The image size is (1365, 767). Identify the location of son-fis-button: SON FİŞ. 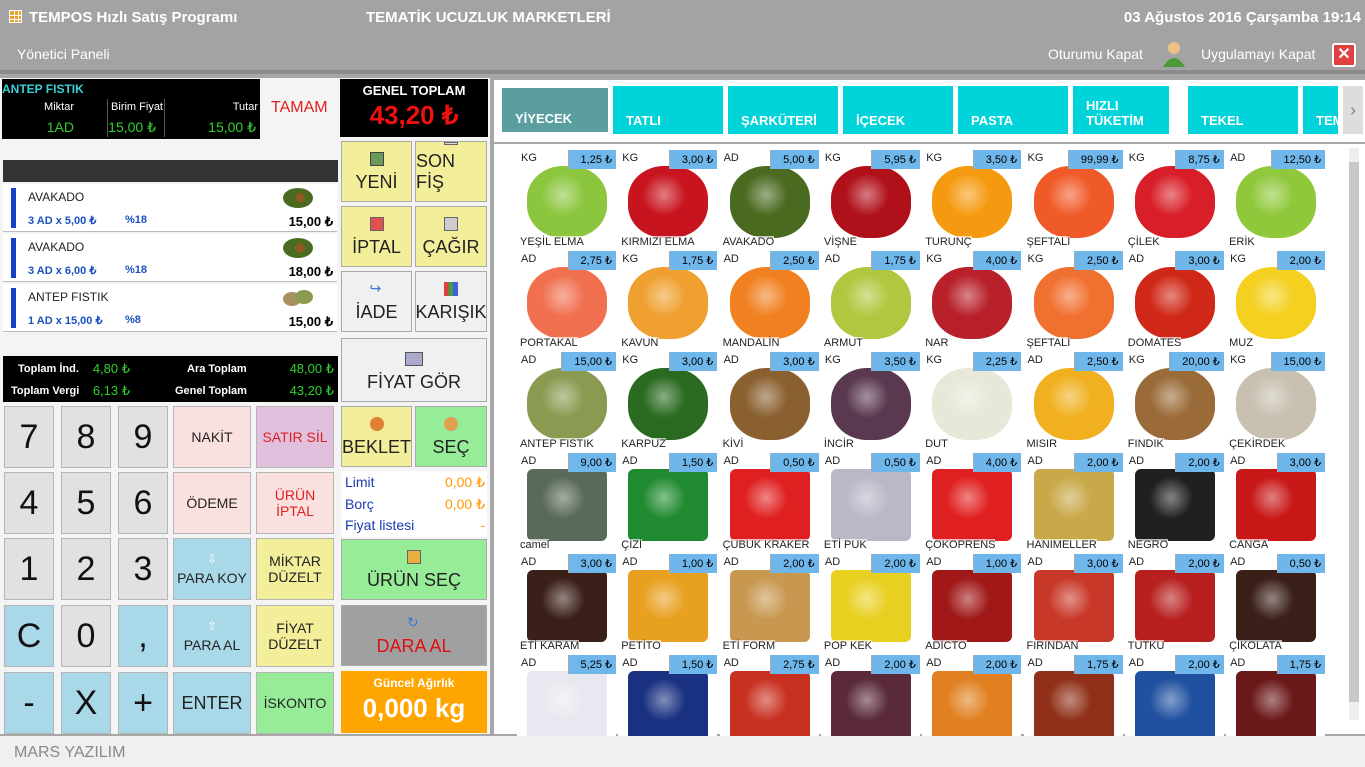
(451, 171).